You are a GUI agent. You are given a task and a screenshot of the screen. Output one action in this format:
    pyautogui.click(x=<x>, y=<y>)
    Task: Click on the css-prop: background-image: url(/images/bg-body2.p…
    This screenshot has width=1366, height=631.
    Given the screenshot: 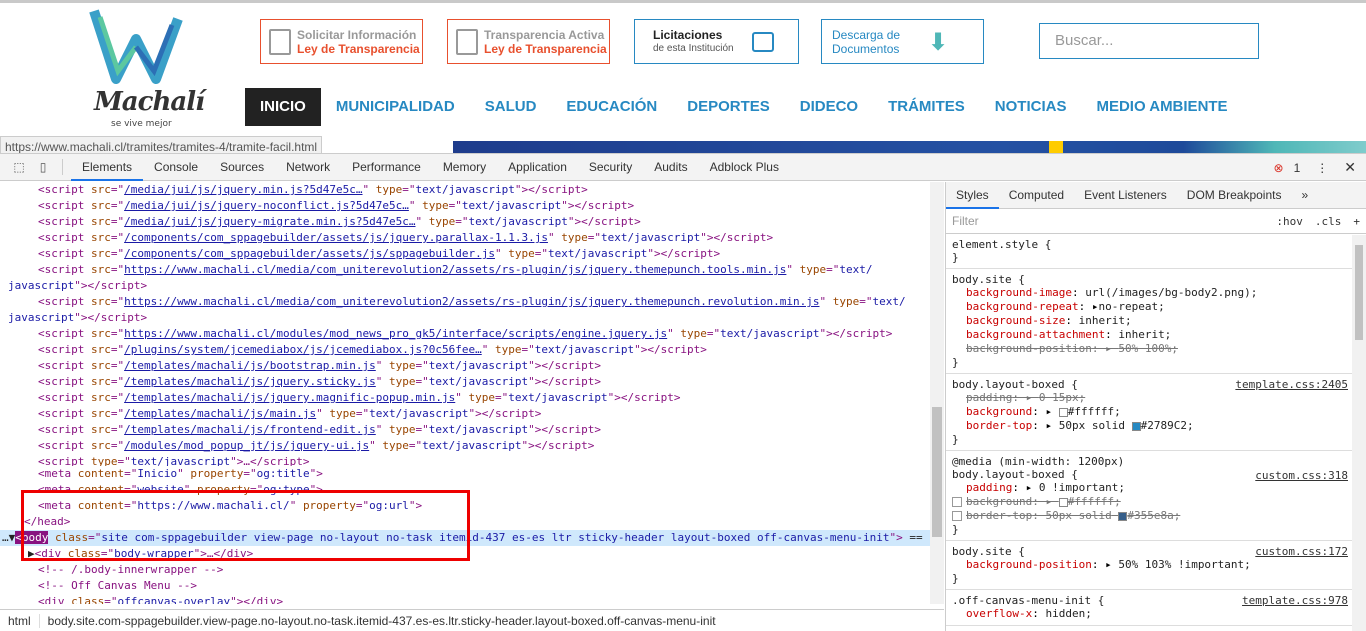 What is the action you would take?
    pyautogui.click(x=1156, y=293)
    